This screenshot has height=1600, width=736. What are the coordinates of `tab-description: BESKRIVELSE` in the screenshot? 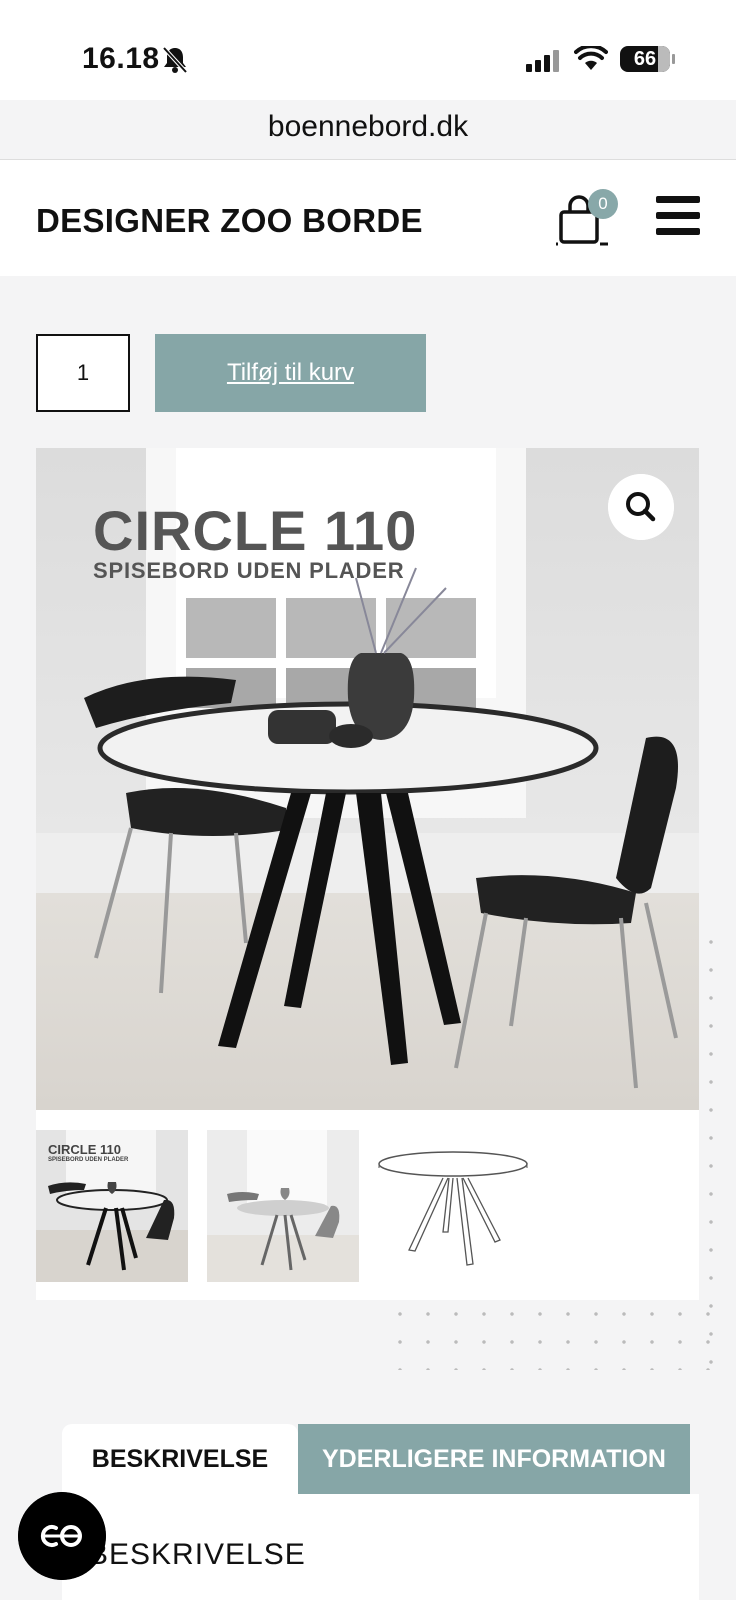 It's located at (180, 1459).